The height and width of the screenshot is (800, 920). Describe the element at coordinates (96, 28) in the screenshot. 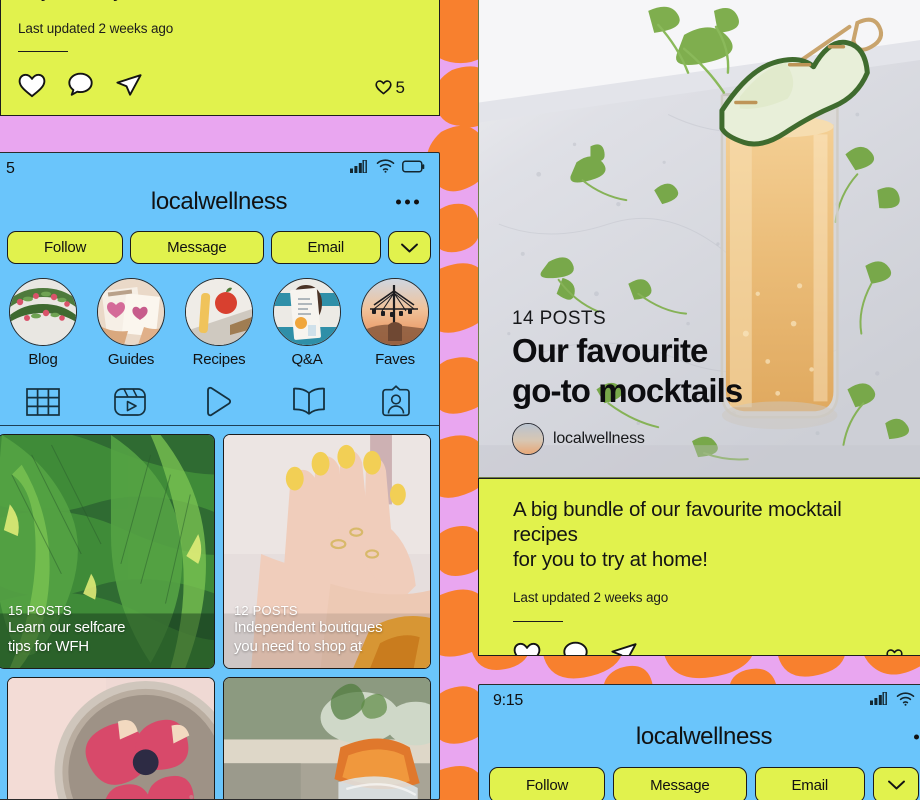

I see `caption-meta-left: Last updated 2 weeks ago` at that location.